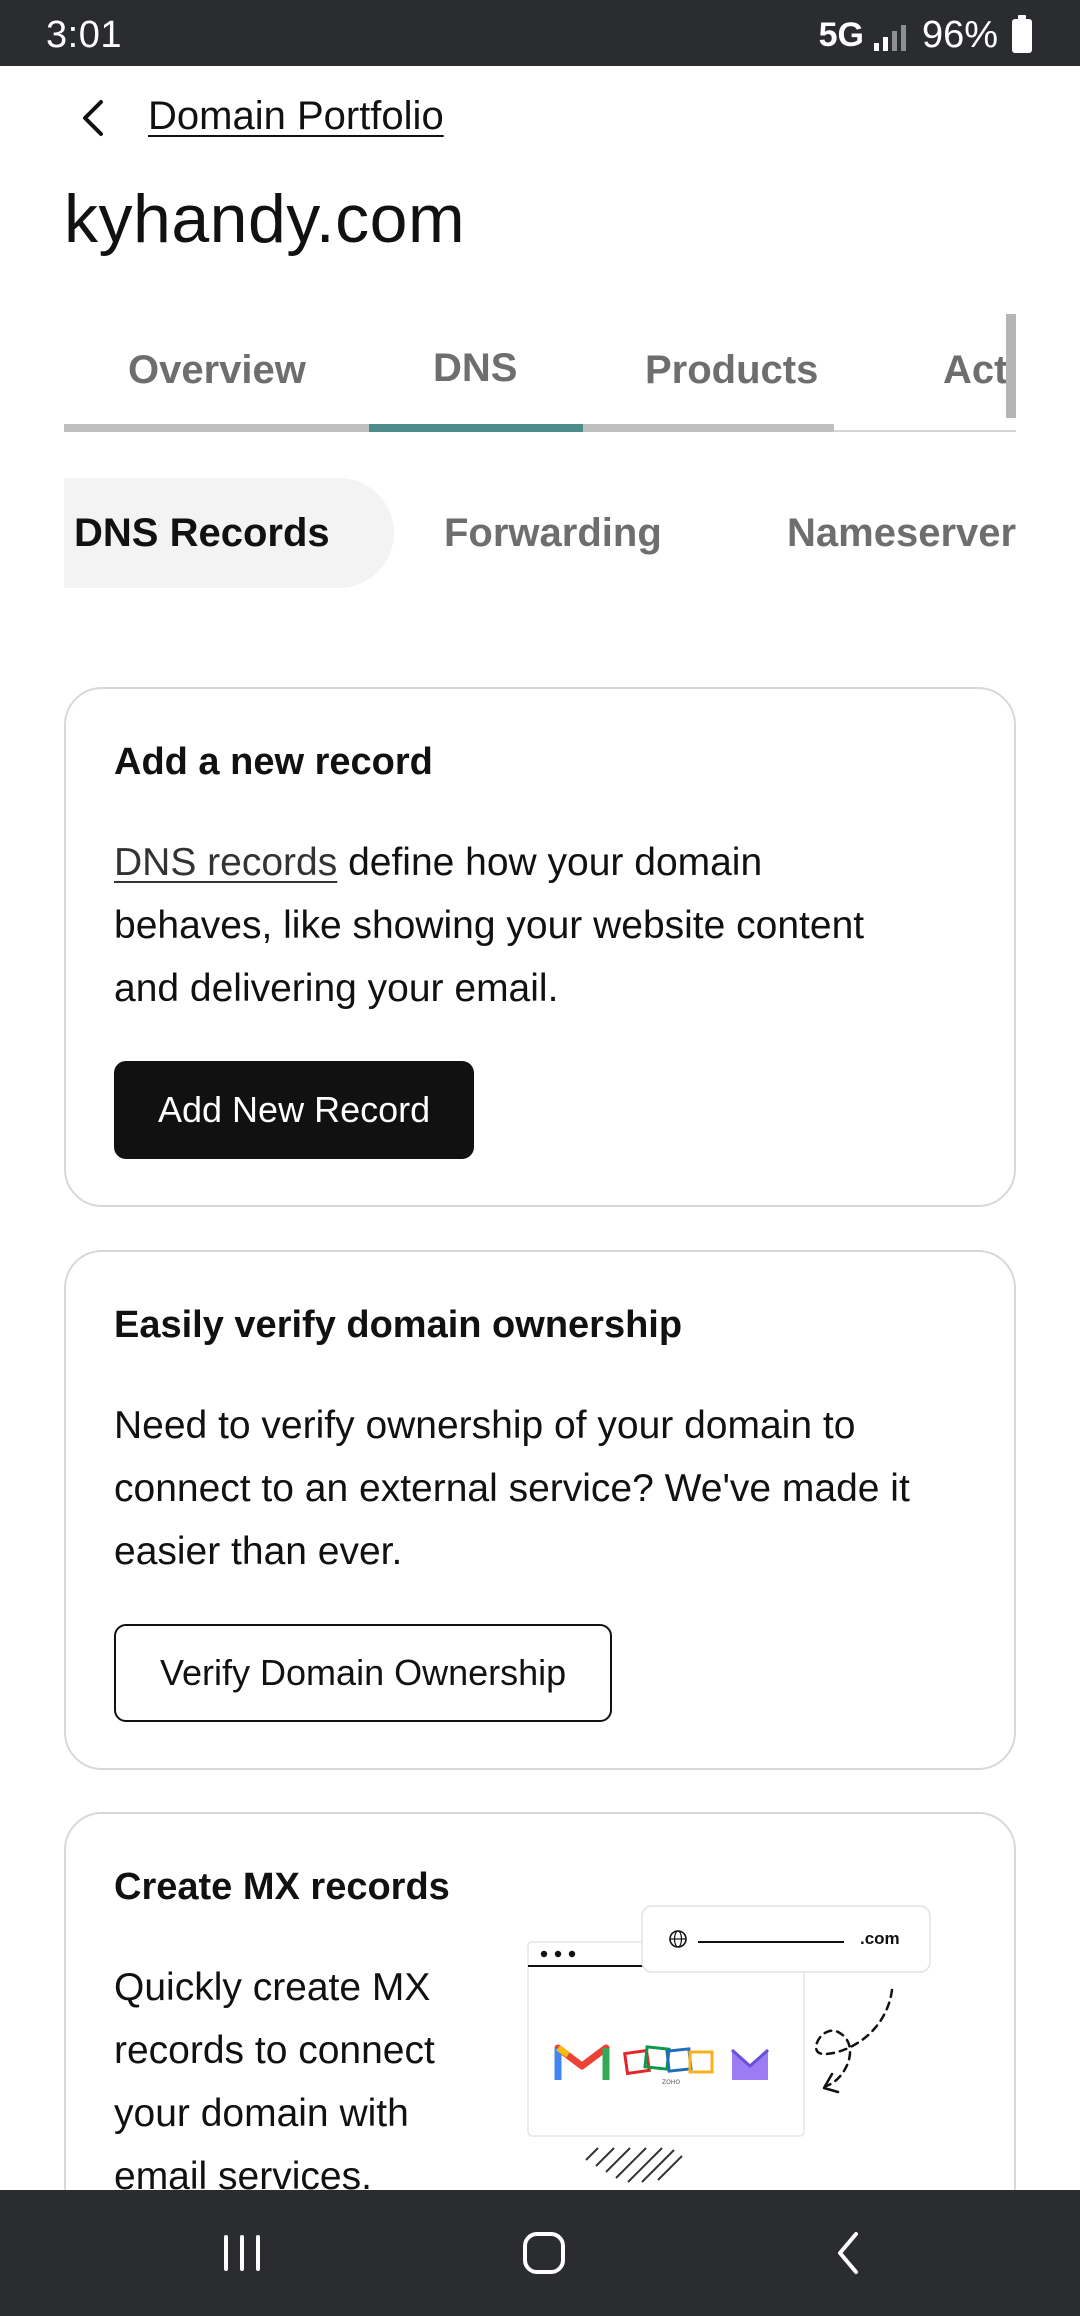 The height and width of the screenshot is (2316, 1080). I want to click on recent-apps-button, so click(242, 2253).